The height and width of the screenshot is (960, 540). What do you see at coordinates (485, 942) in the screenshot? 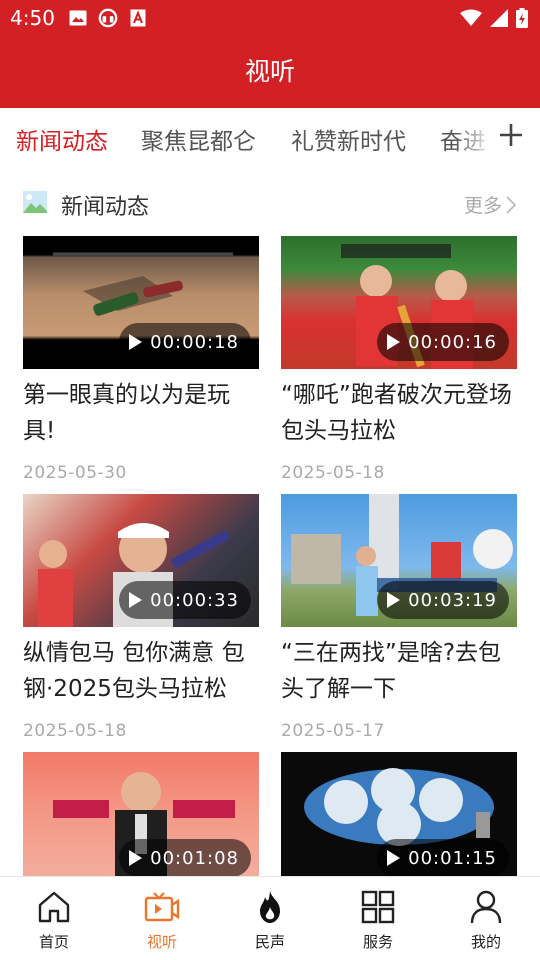
I see `nav-label: 我的` at bounding box center [485, 942].